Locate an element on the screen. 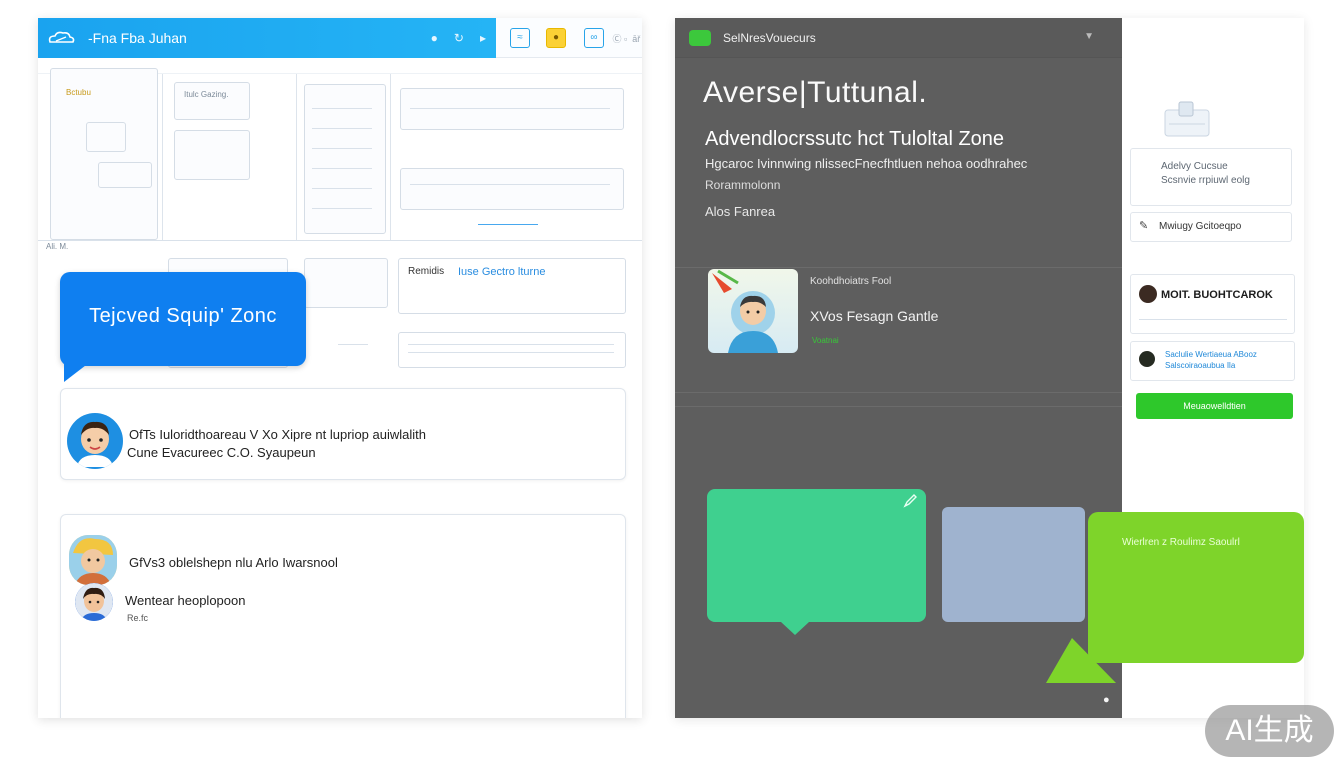  green-action-button: Meuaowelldtien is located at coordinates (1214, 406).